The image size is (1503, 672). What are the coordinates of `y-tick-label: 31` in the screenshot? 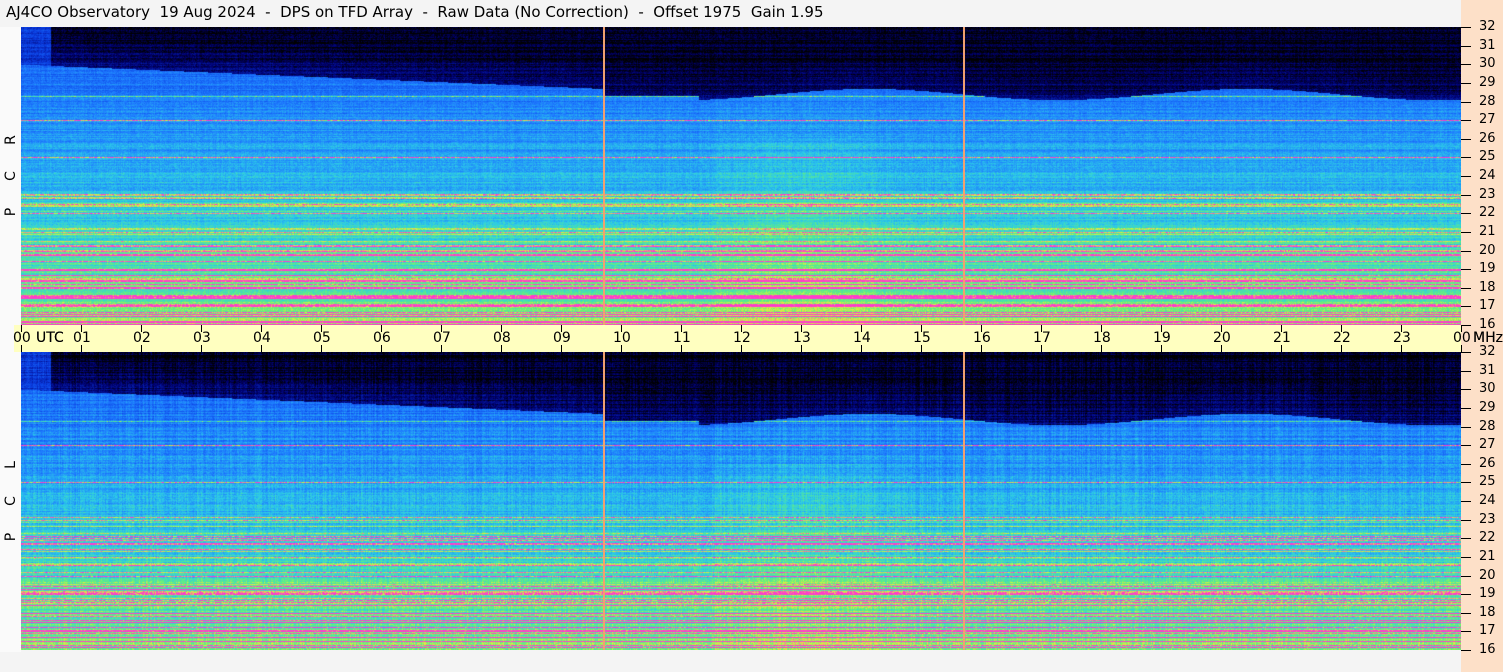 It's located at (1487, 45).